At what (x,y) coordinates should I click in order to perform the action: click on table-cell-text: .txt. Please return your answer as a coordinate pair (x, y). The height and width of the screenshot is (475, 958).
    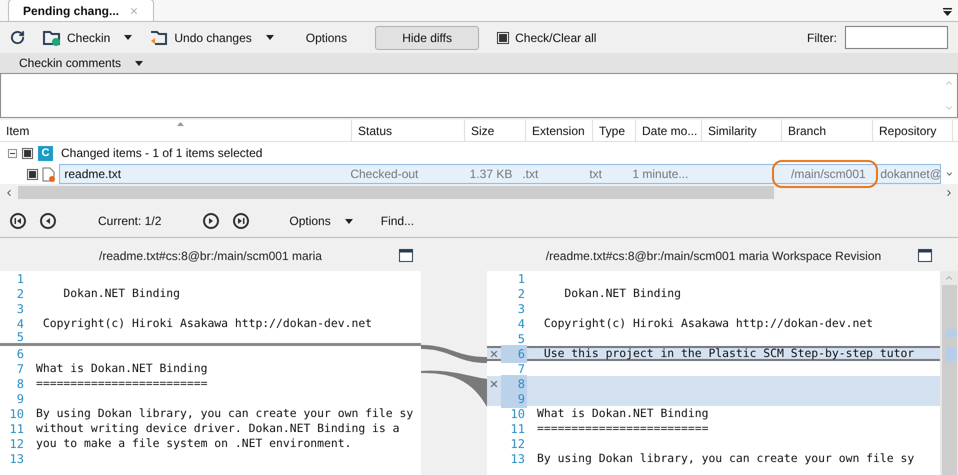
    Looking at the image, I should click on (530, 174).